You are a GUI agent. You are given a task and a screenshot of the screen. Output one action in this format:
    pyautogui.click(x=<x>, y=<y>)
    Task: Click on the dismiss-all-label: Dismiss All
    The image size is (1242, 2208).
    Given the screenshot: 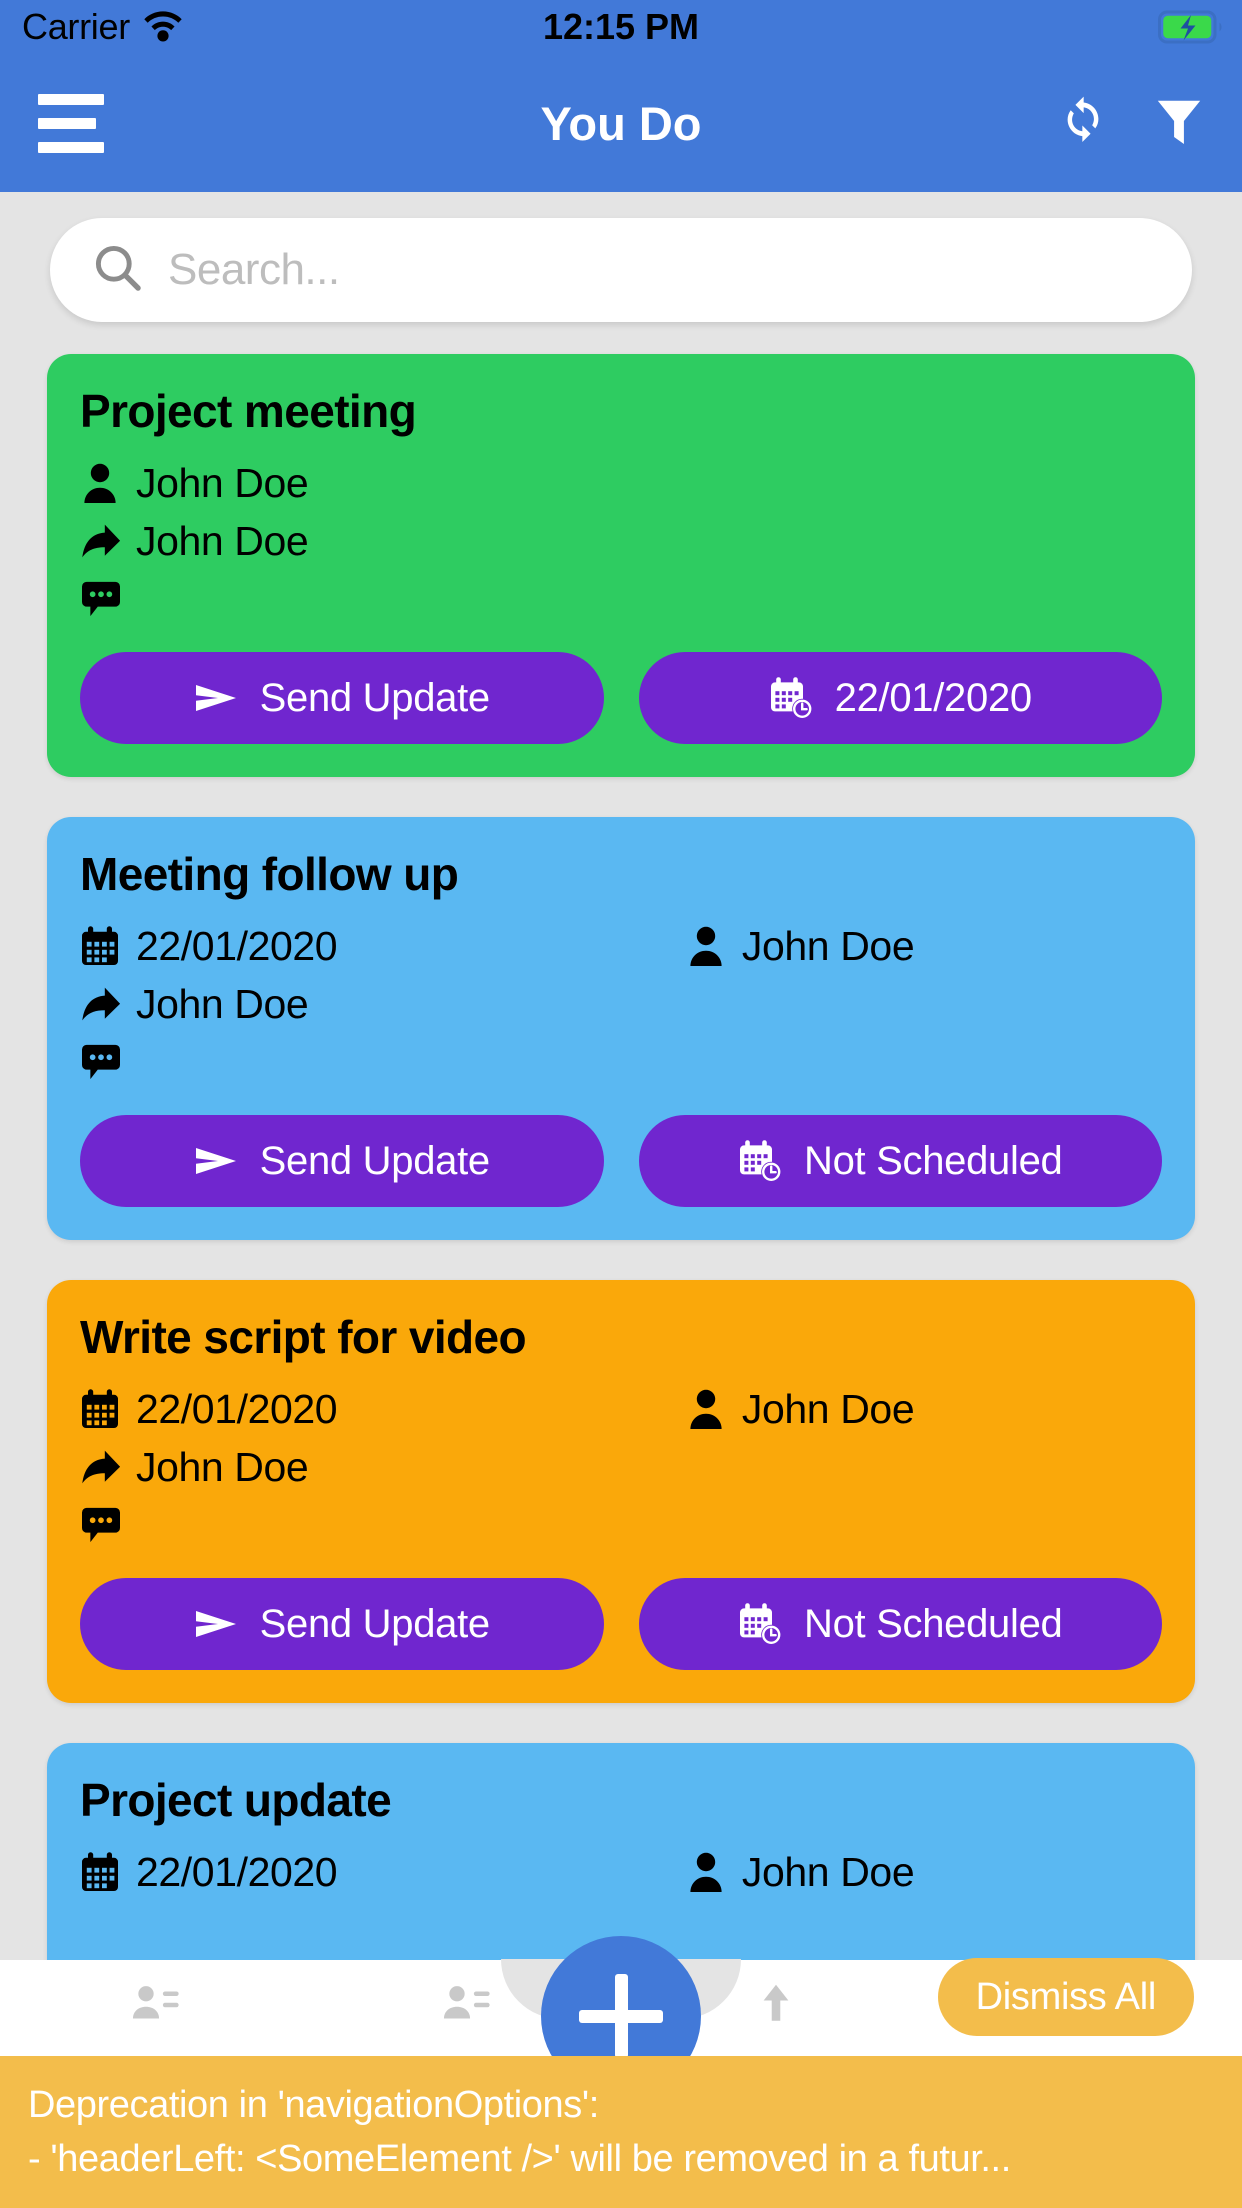 What is the action you would take?
    pyautogui.click(x=1066, y=1996)
    